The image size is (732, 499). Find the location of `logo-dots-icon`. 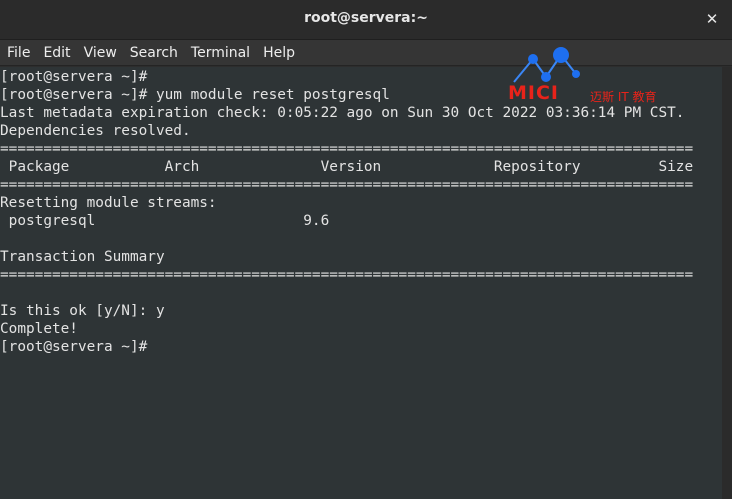

logo-dots-icon is located at coordinates (546, 65).